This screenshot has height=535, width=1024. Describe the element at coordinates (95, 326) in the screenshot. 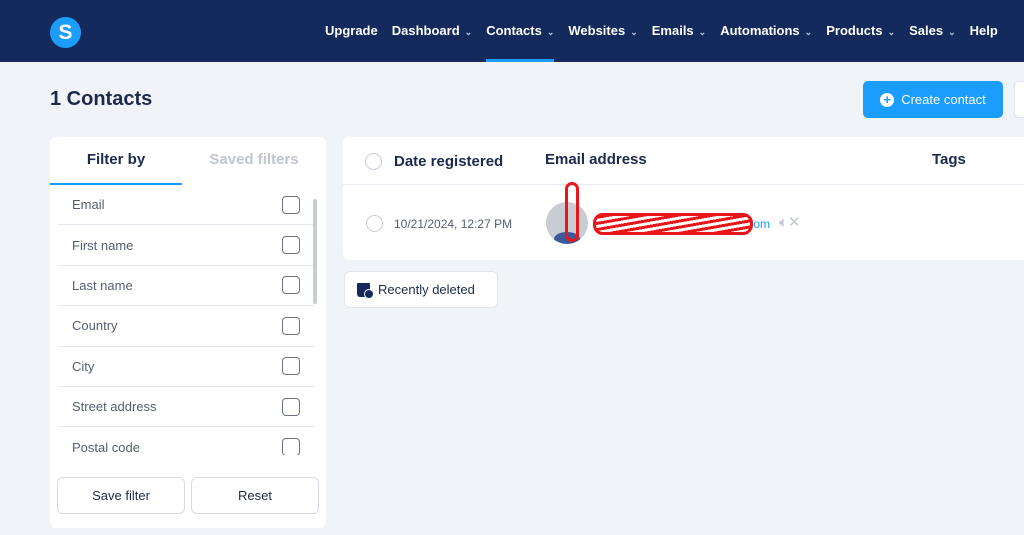

I see `filter-field-label: Country` at that location.